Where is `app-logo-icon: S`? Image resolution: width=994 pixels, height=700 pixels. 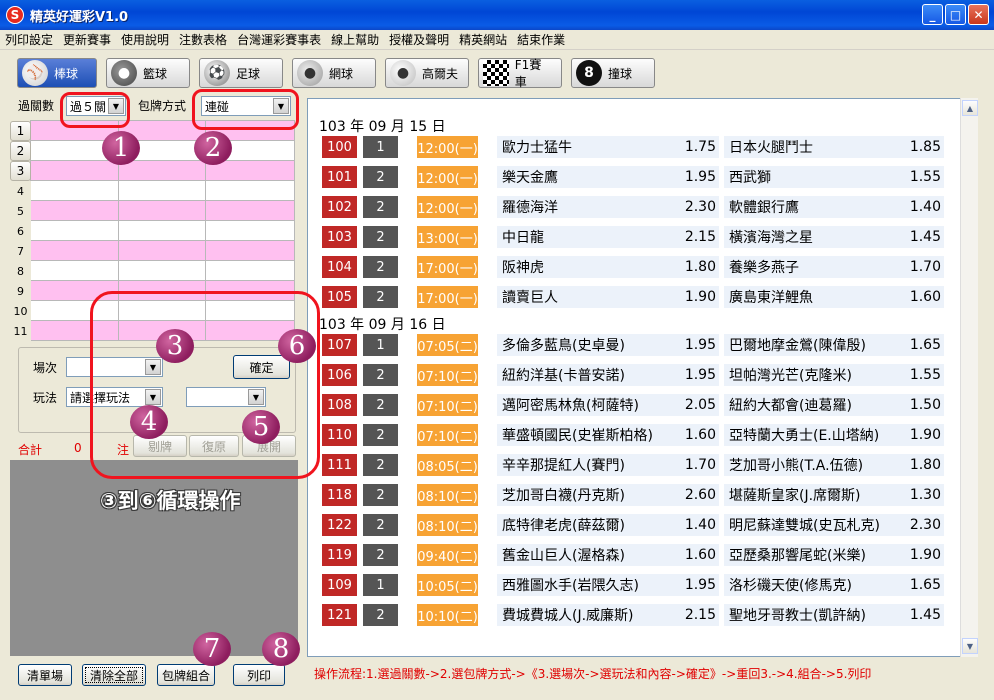 app-logo-icon: S is located at coordinates (15, 15).